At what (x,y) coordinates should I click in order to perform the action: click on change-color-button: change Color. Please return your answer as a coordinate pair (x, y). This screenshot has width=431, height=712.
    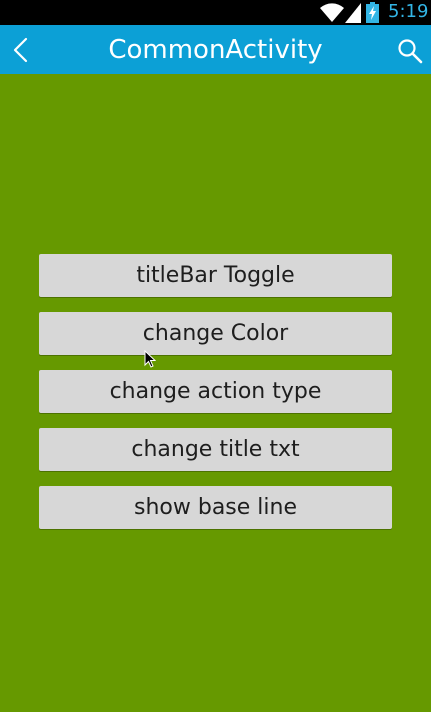
    Looking at the image, I should click on (215, 333).